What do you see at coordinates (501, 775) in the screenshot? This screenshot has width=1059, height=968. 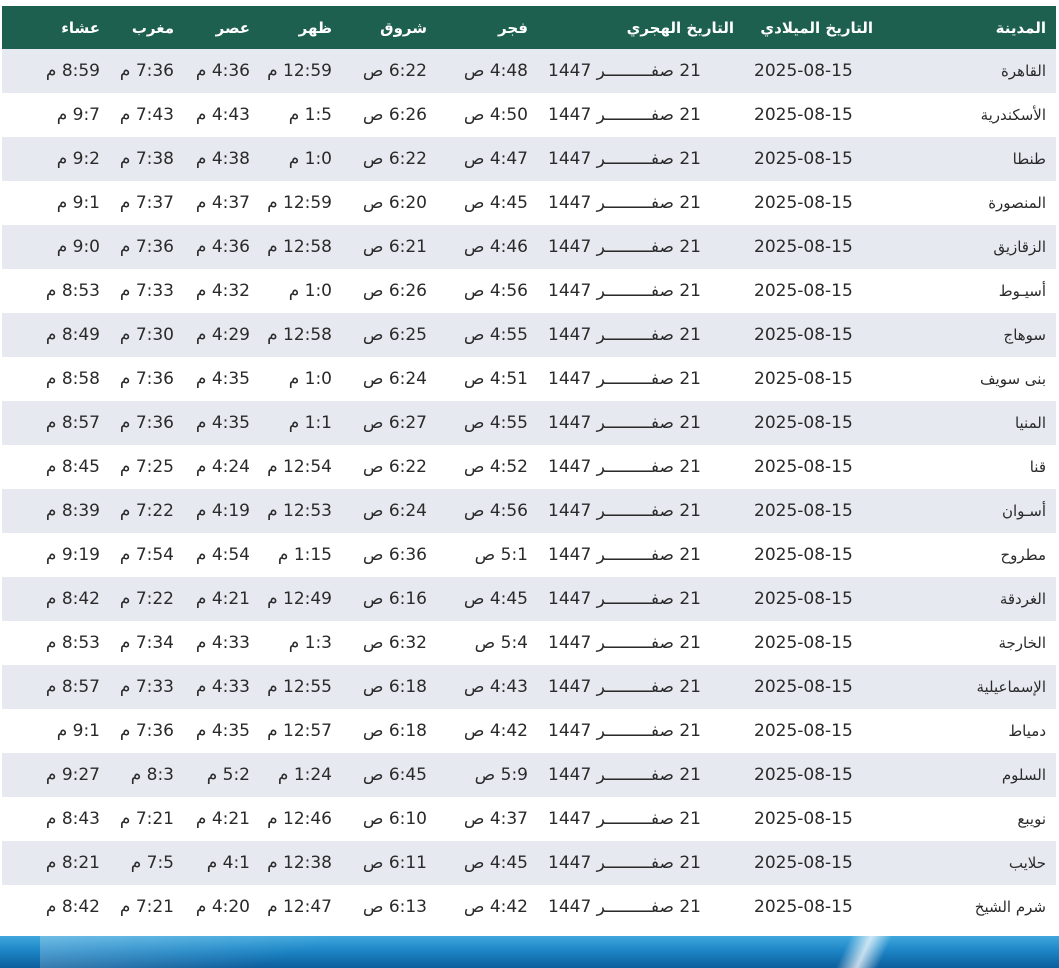 I see `fajr-cell: 5:9 ص` at bounding box center [501, 775].